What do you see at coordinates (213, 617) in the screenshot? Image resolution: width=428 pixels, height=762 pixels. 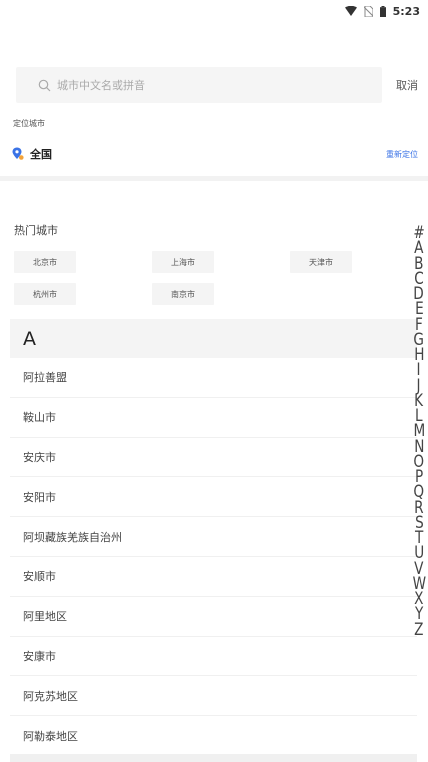 I see `city-list-item: 阿里地区` at bounding box center [213, 617].